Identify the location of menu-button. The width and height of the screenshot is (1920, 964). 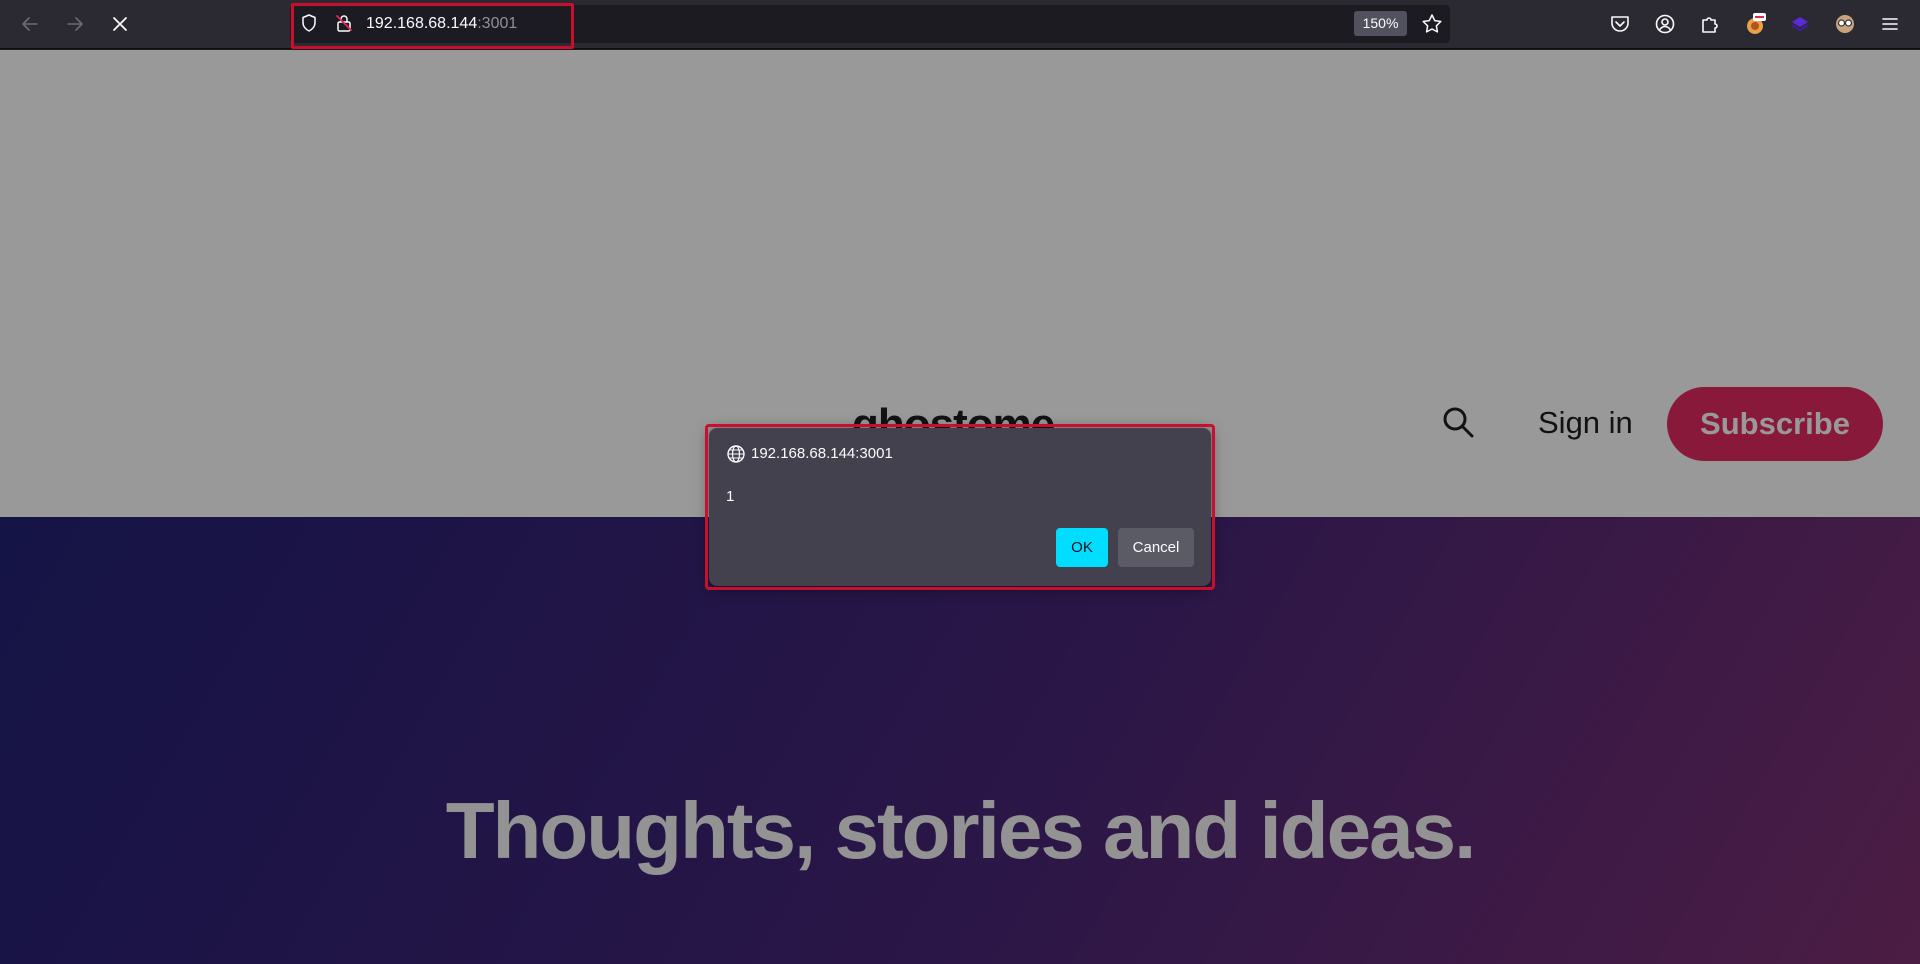
(1890, 24).